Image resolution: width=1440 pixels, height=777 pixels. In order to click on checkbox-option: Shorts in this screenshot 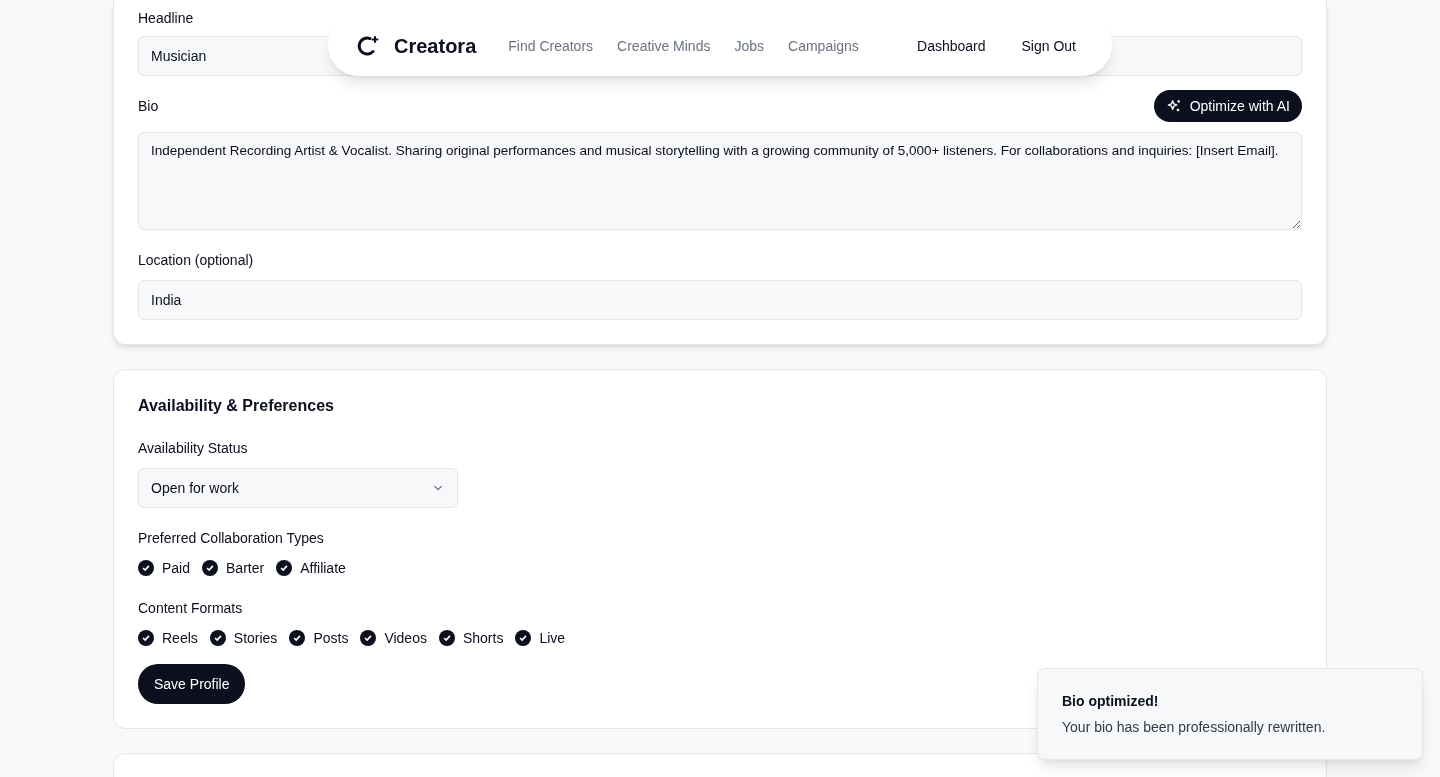, I will do `click(471, 638)`.